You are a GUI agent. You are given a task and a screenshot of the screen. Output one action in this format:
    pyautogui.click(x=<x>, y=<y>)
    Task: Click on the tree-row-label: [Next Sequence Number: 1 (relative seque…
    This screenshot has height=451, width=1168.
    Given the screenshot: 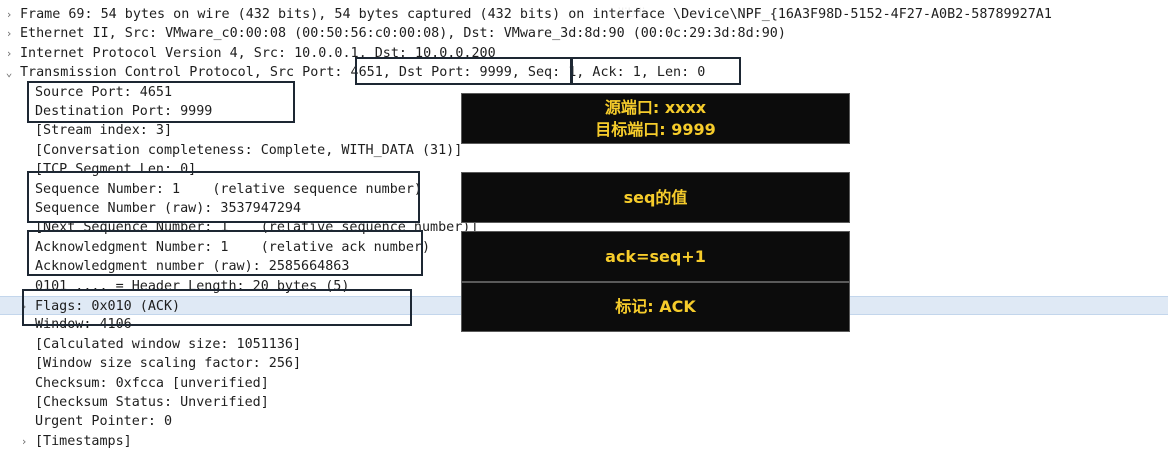 What is the action you would take?
    pyautogui.click(x=257, y=228)
    